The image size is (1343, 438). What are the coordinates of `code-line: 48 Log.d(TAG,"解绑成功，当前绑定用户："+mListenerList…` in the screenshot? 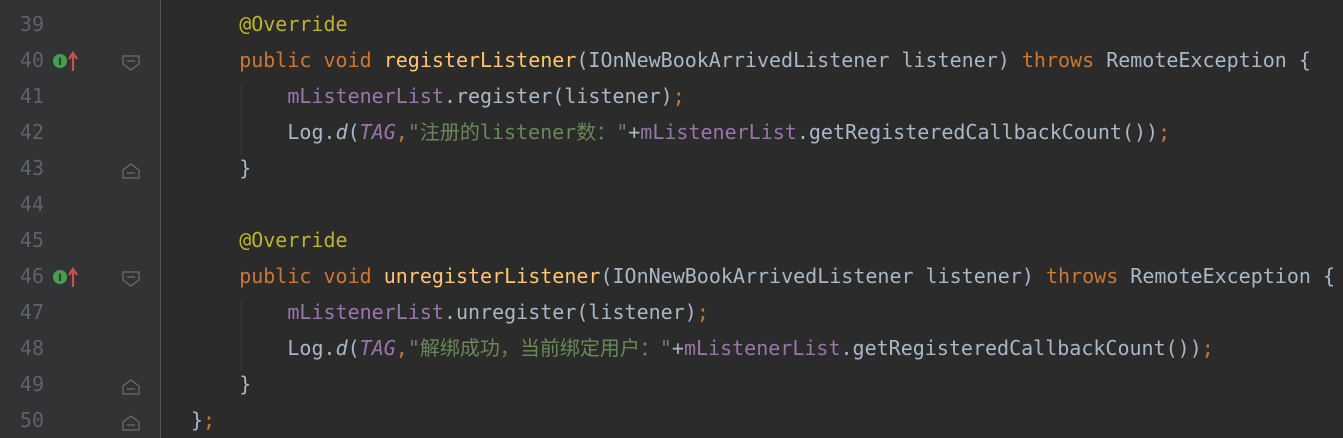 It's located at (671, 348).